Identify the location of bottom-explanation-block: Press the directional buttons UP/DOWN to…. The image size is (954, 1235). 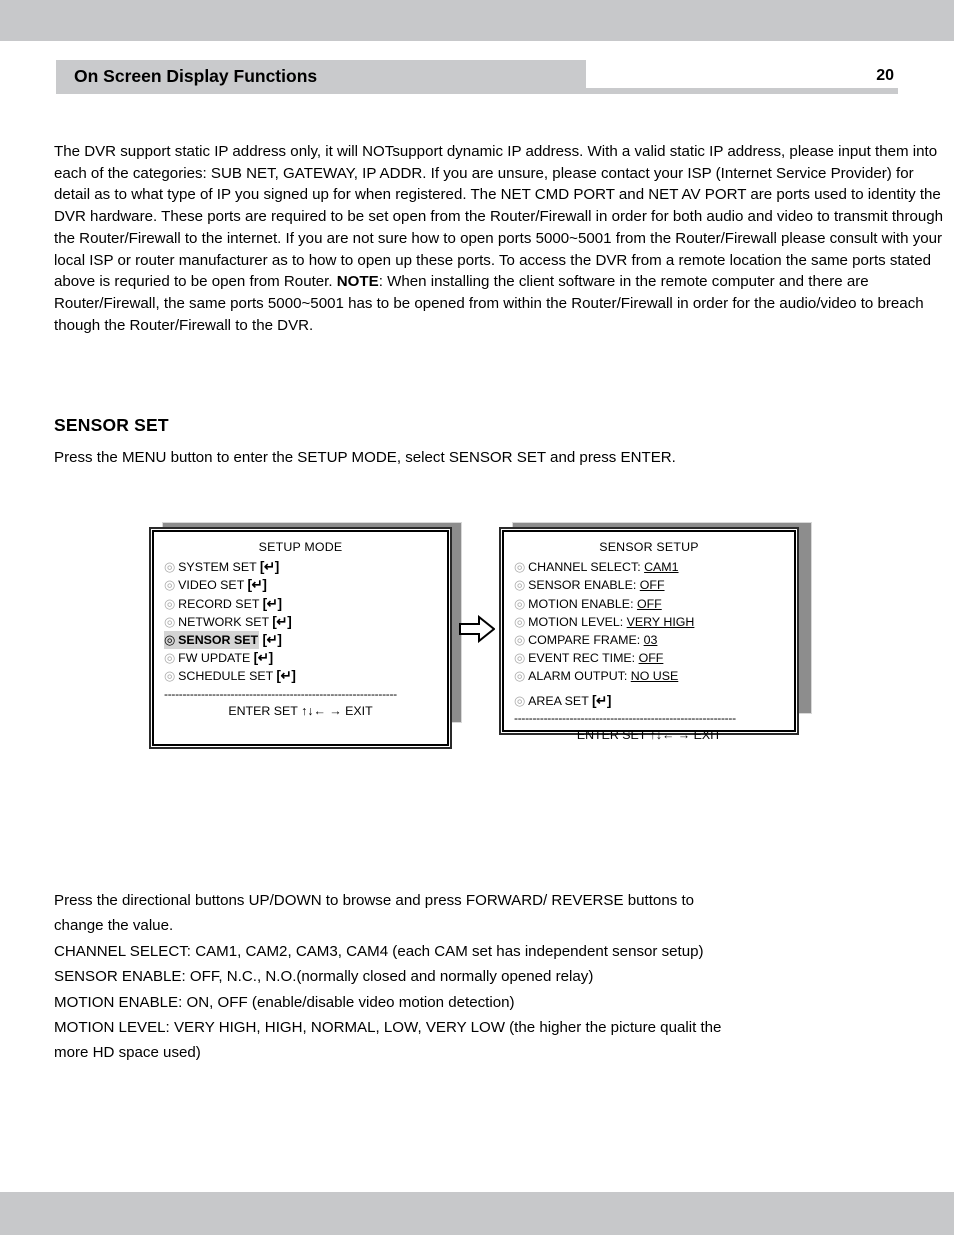
(501, 977).